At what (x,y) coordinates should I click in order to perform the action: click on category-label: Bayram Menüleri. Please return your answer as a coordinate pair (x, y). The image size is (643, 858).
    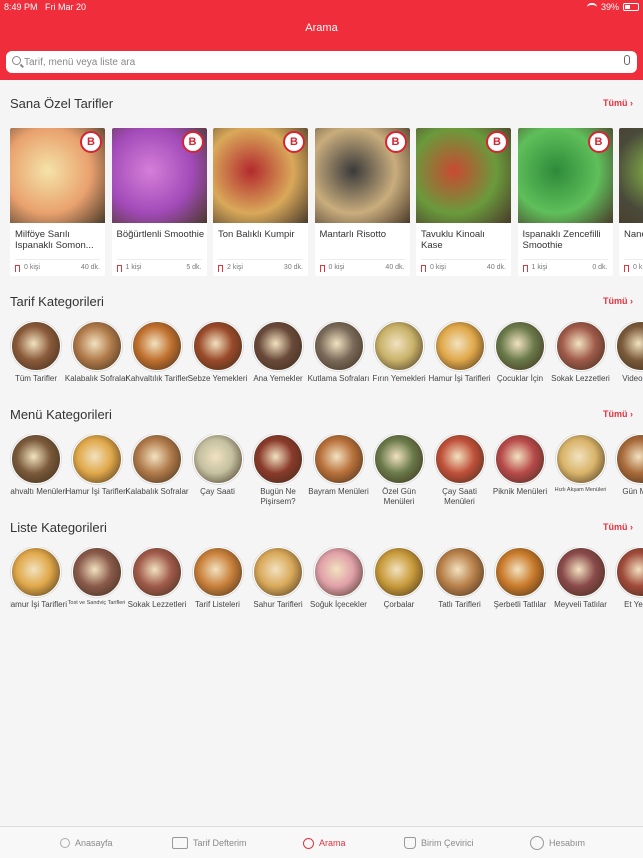
    Looking at the image, I should click on (338, 491).